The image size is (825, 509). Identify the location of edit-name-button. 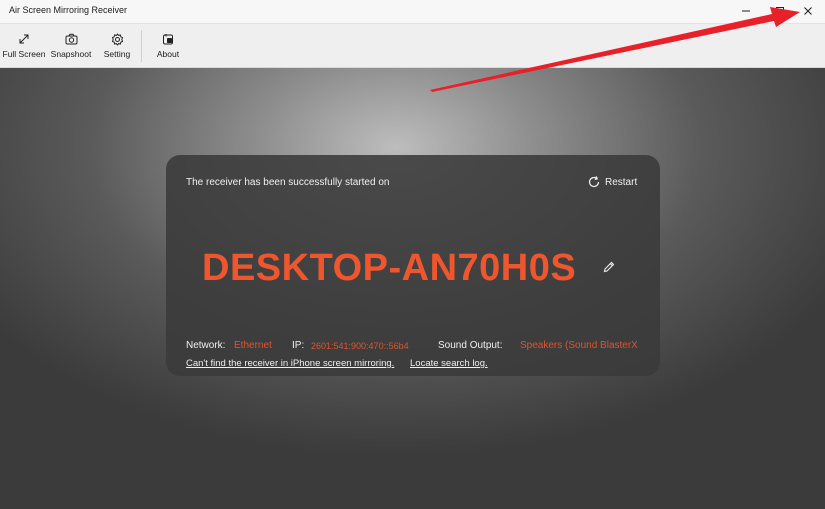
(609, 269).